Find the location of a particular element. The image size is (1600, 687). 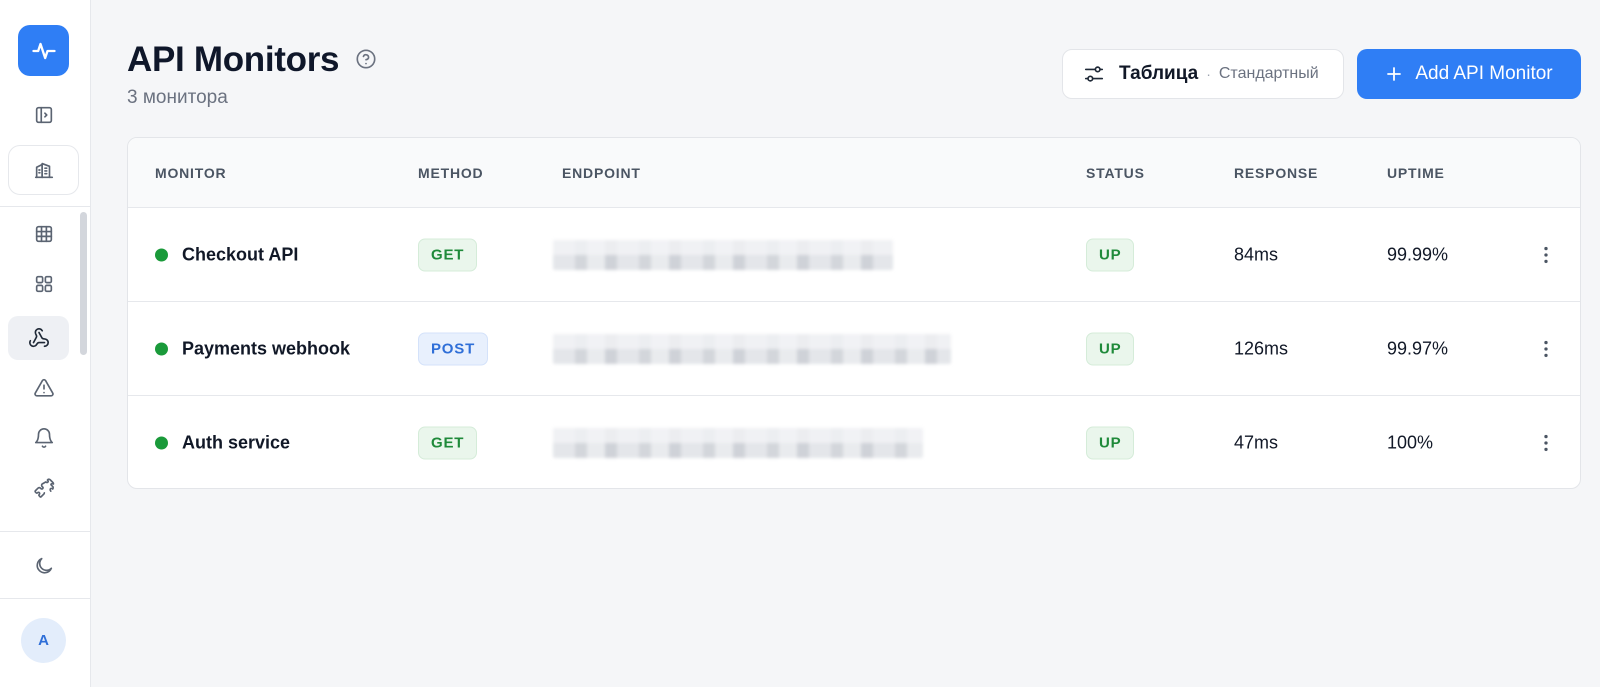

monitor-count: 3 монитора is located at coordinates (177, 97).